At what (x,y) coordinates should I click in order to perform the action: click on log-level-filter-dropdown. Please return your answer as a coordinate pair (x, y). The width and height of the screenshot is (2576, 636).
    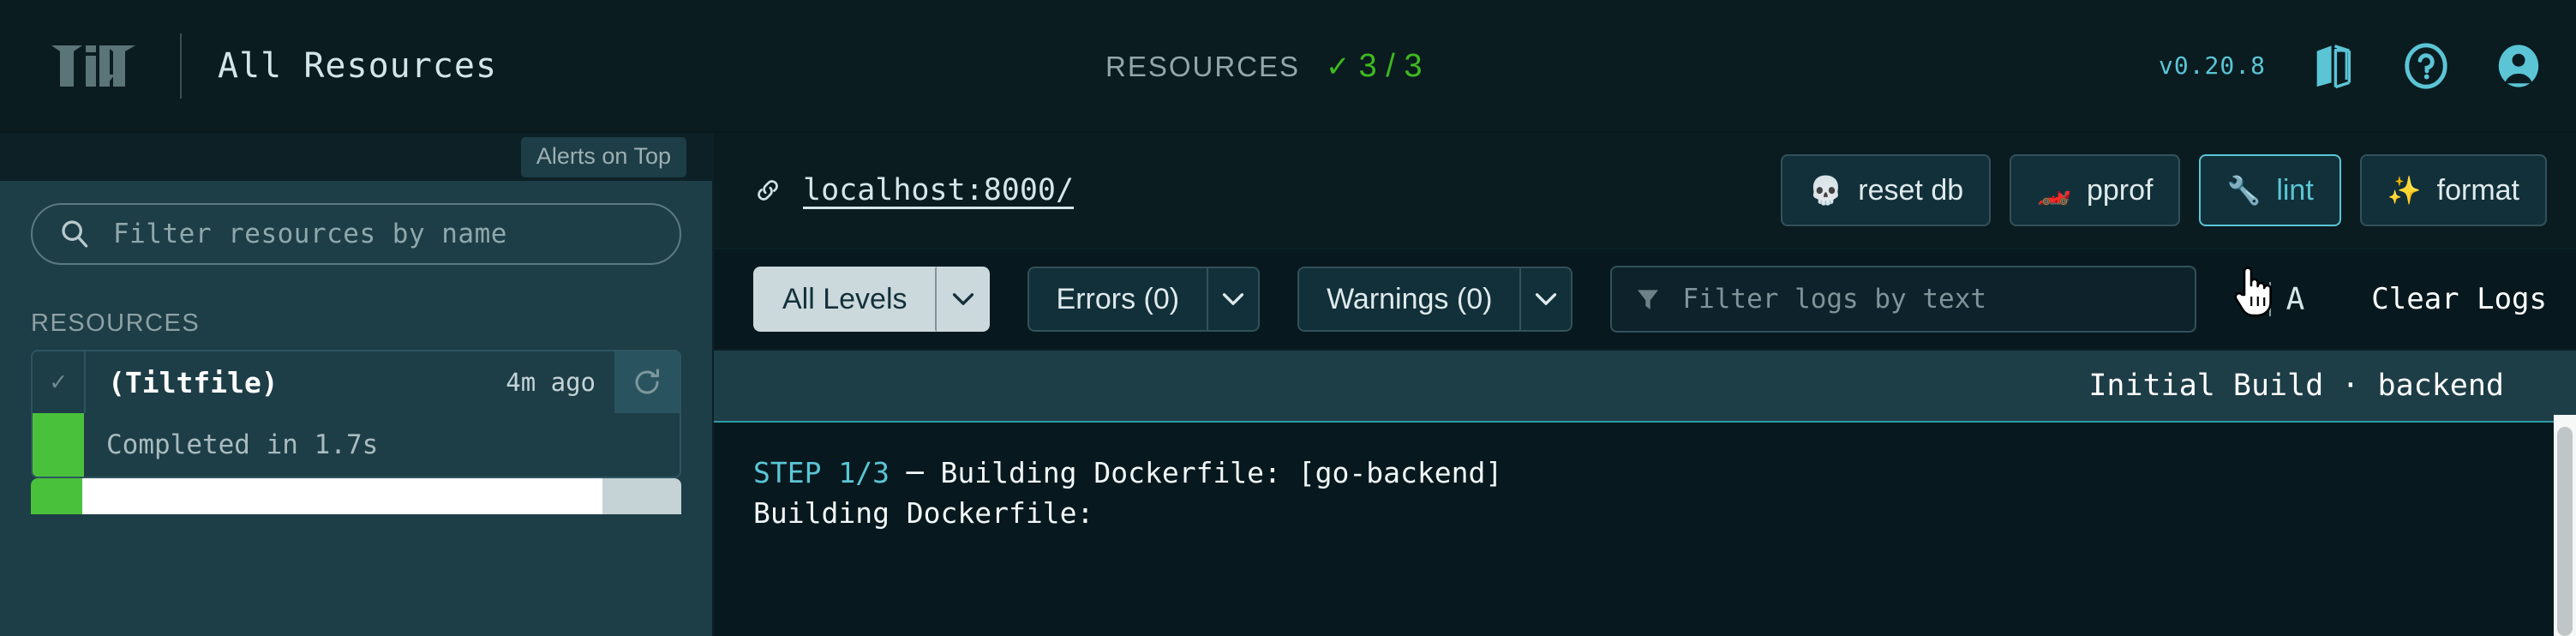
    Looking at the image, I should click on (963, 299).